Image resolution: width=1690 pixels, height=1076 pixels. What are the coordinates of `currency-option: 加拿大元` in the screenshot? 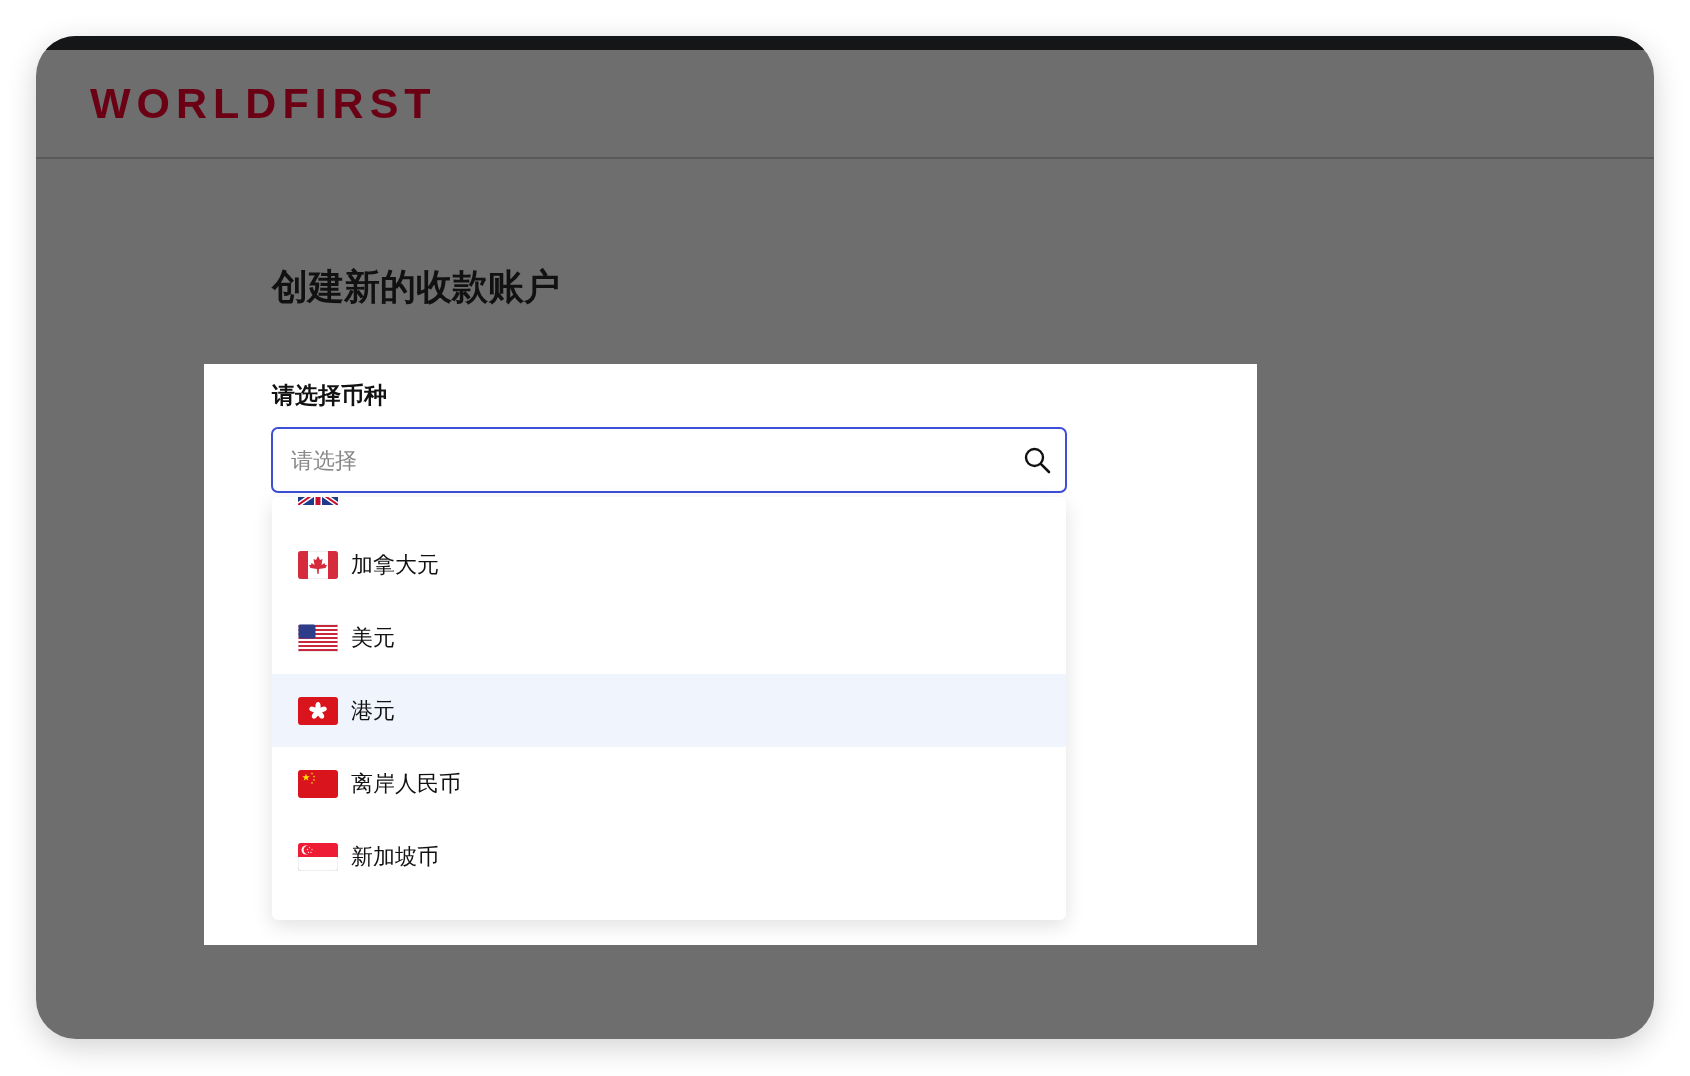 It's located at (669, 564).